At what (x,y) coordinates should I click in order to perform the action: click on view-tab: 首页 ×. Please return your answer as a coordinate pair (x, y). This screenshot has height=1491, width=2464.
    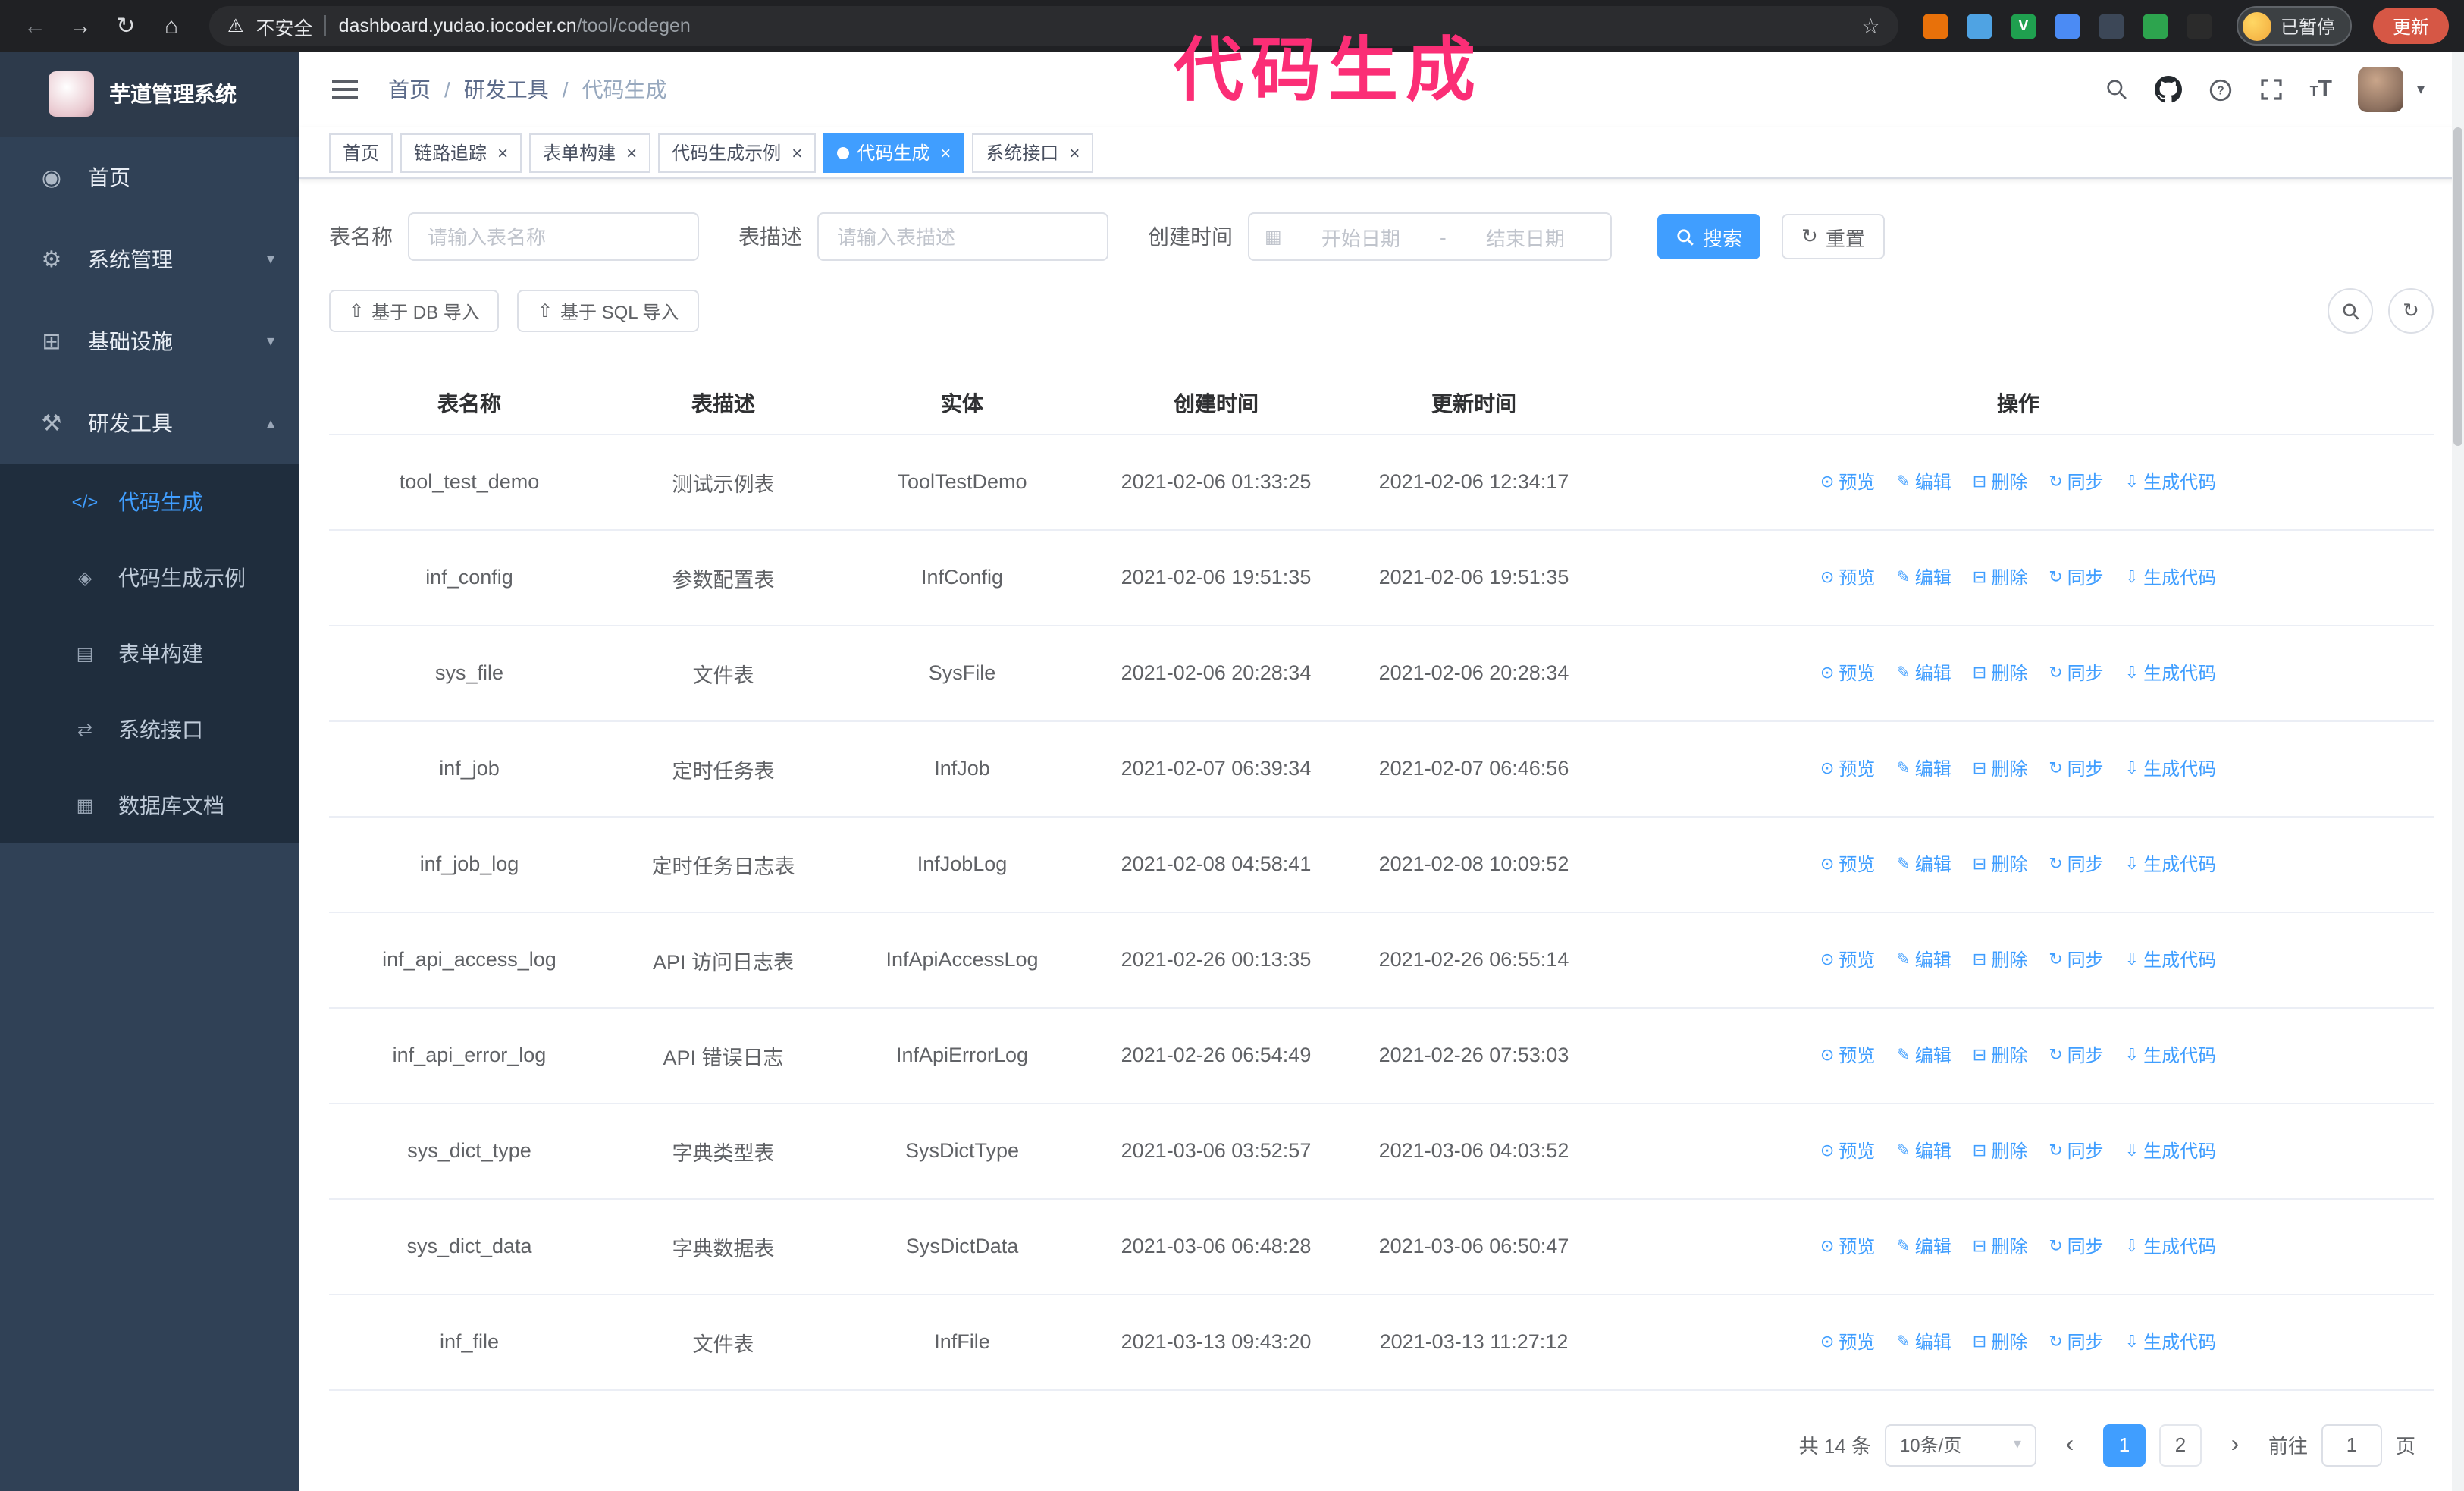
    Looking at the image, I should click on (361, 152).